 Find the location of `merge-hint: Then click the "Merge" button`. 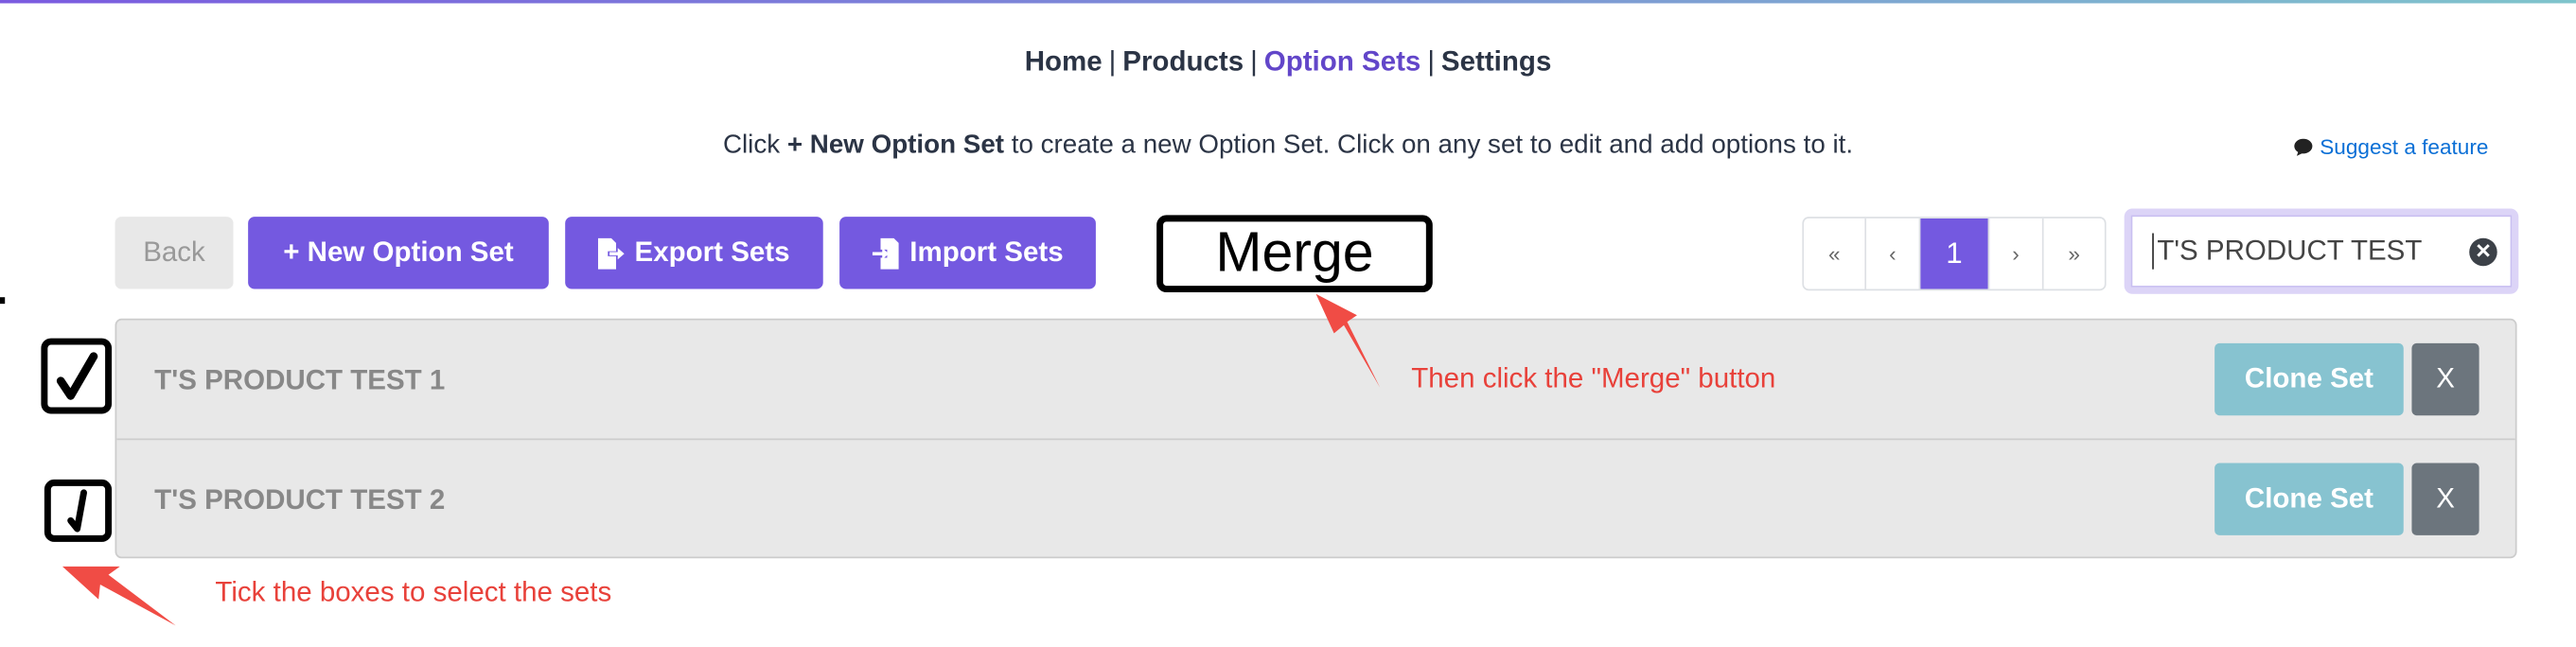

merge-hint: Then click the "Merge" button is located at coordinates (1593, 378).